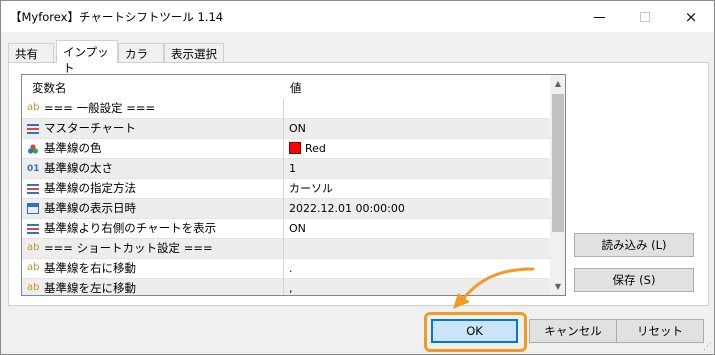  What do you see at coordinates (128, 248) in the screenshot?
I see `row-name: === ショートカット設定 ===` at bounding box center [128, 248].